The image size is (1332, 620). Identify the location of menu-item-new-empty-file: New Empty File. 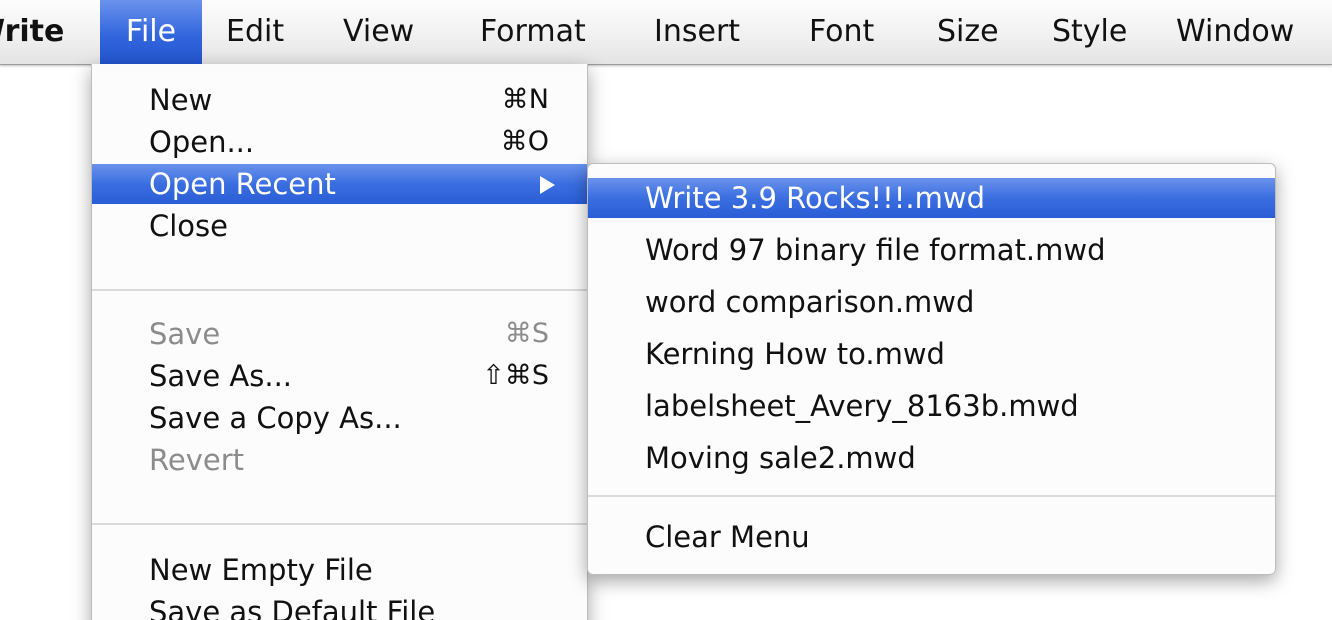
(339, 570).